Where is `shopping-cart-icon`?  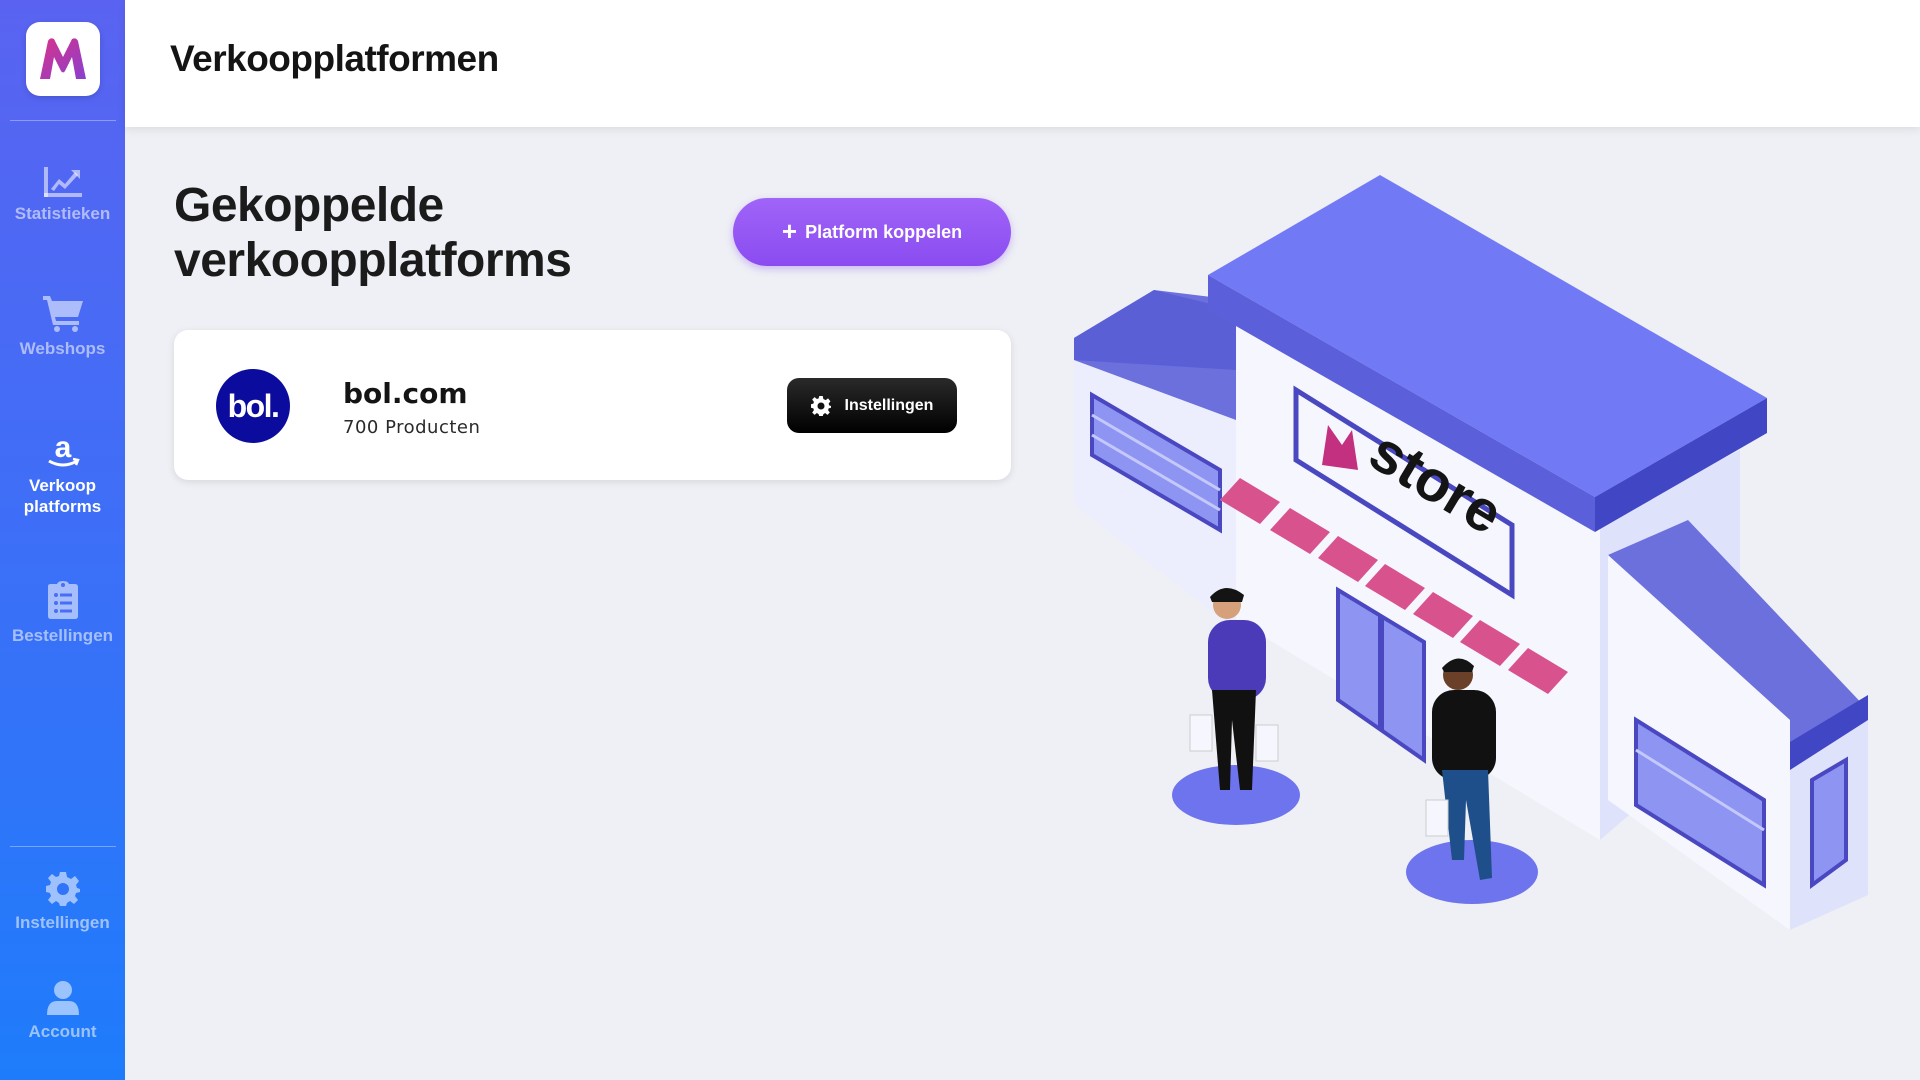 shopping-cart-icon is located at coordinates (62, 314).